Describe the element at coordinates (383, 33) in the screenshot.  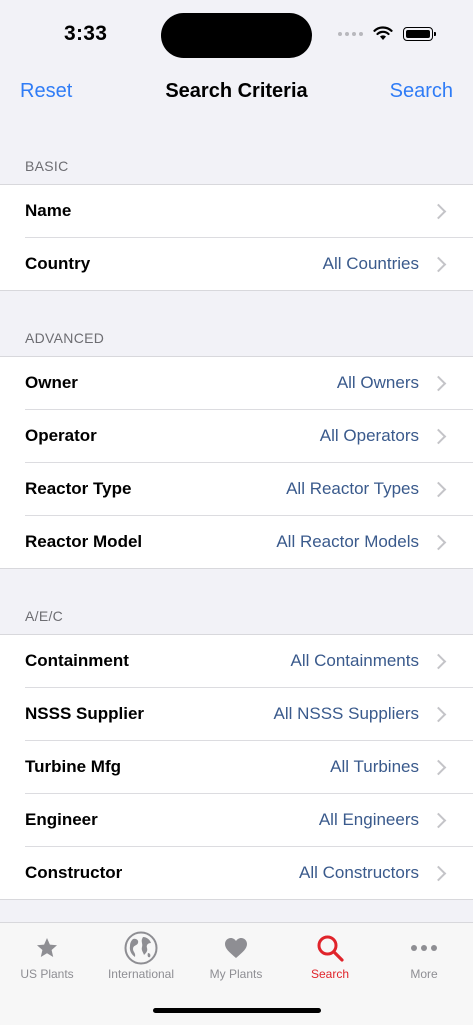
I see `wifi-icon` at that location.